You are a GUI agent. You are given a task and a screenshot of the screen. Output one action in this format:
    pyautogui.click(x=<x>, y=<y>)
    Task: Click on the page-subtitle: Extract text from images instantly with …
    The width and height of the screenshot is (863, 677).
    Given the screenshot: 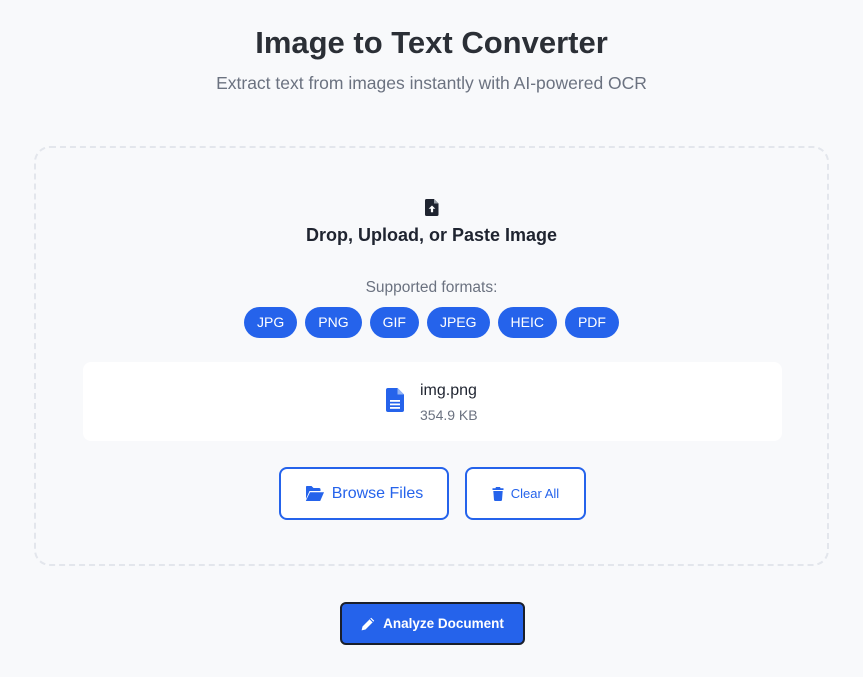 What is the action you would take?
    pyautogui.click(x=431, y=83)
    